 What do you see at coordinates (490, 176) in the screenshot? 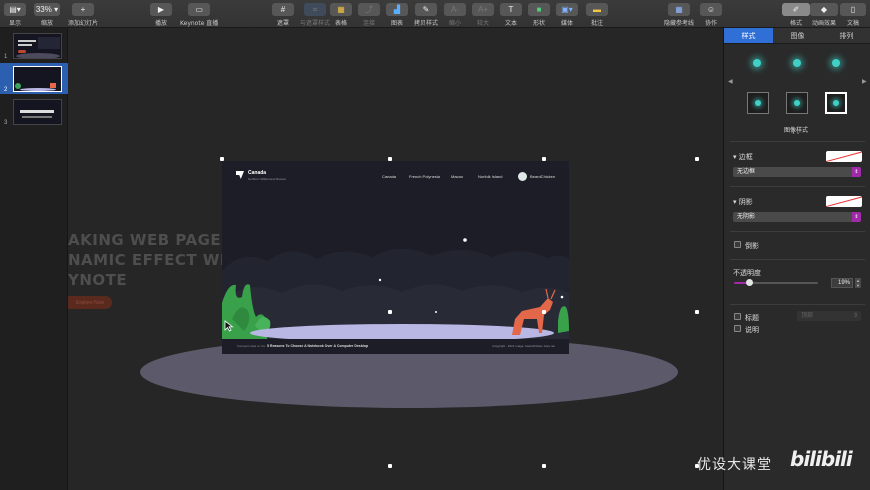
I see `slide-nav-link: Norfolk Island` at bounding box center [490, 176].